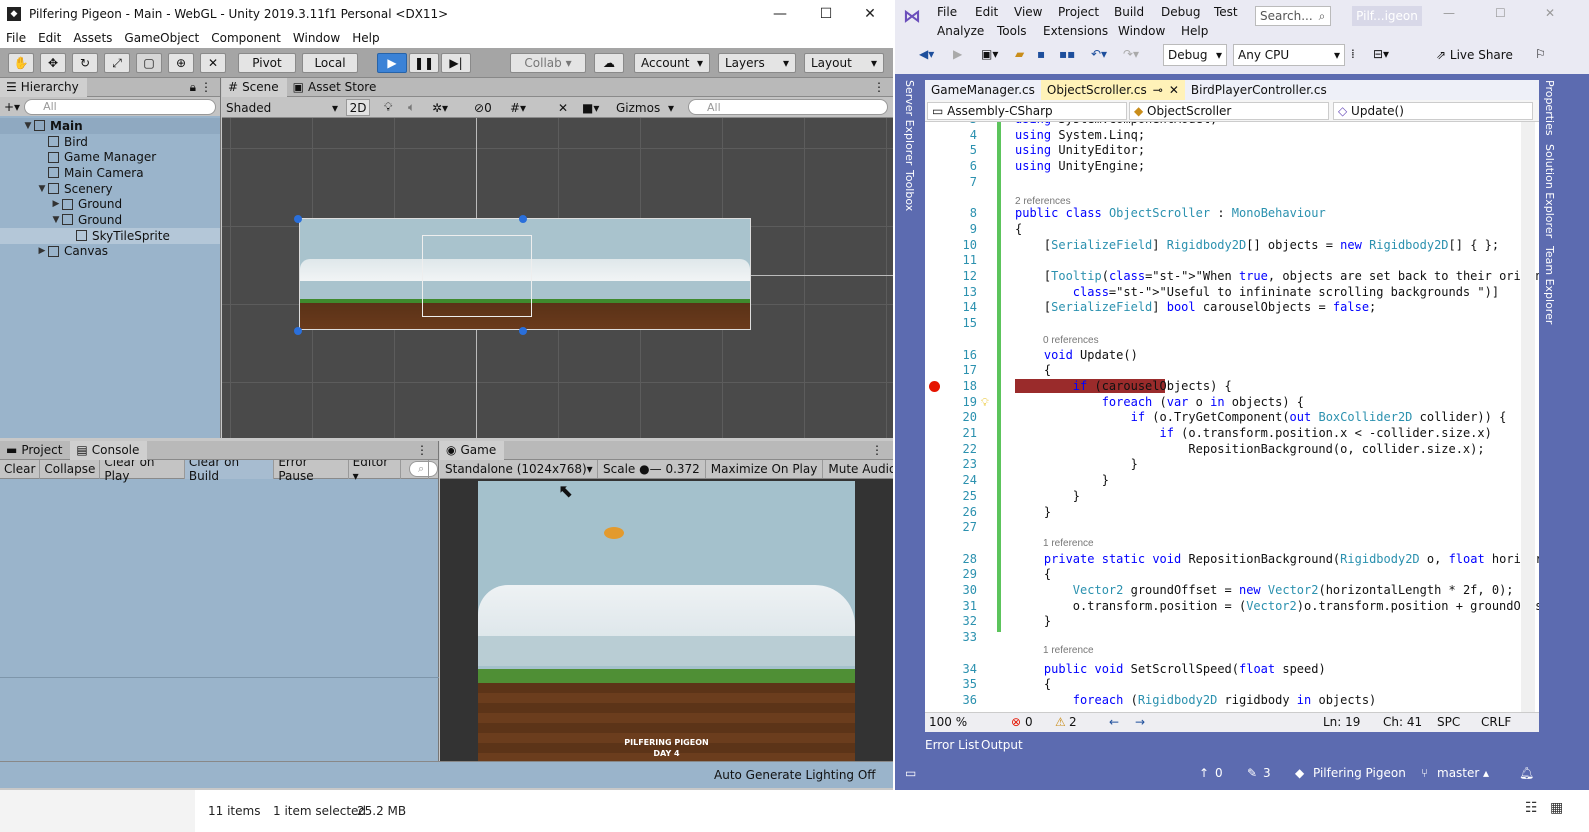  I want to click on details-view-icon: ☷, so click(1531, 808).